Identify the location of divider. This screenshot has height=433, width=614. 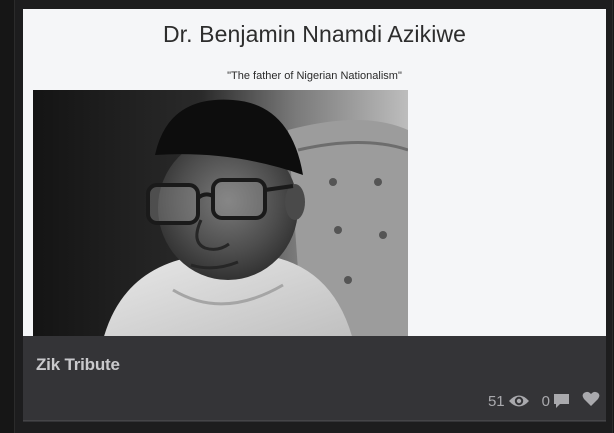
(314, 420).